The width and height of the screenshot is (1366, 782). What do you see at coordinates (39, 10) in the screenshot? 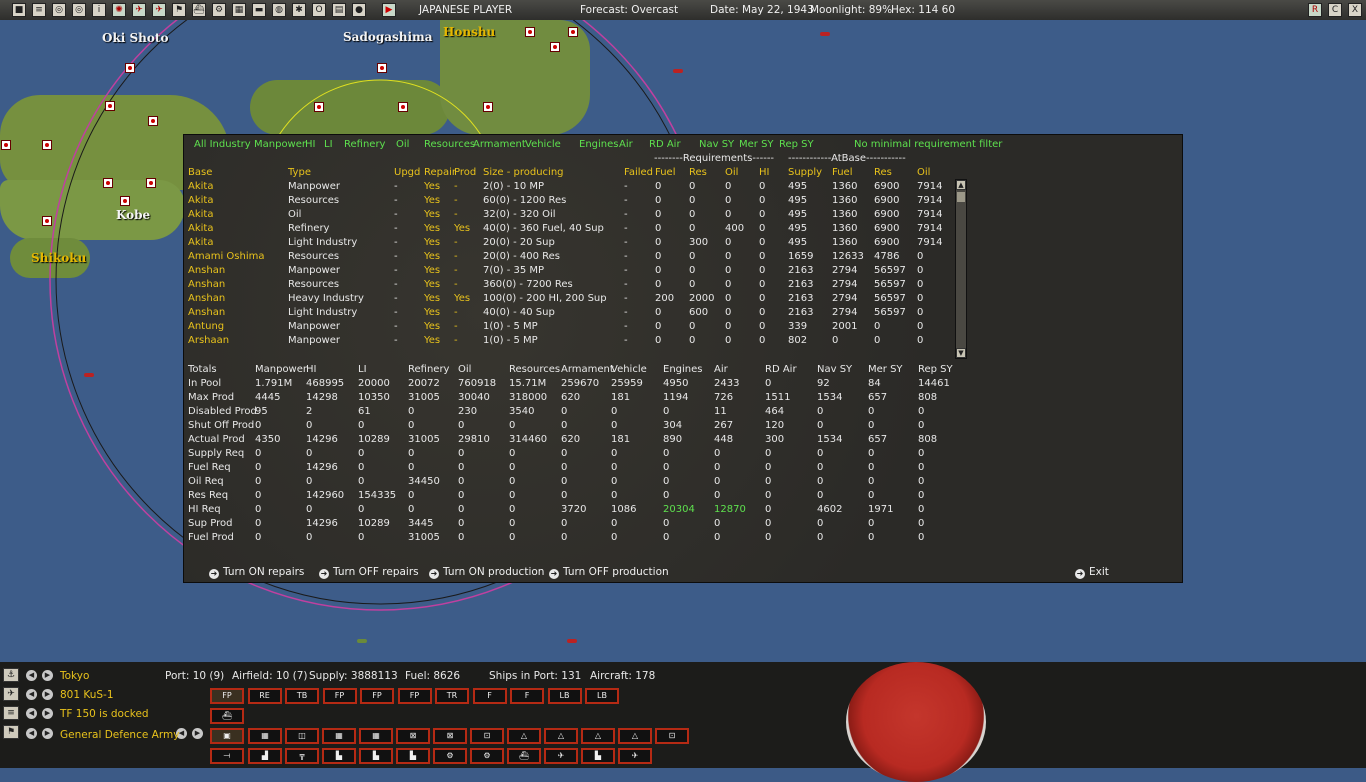
I see `toolbar-icon-2: ≡` at bounding box center [39, 10].